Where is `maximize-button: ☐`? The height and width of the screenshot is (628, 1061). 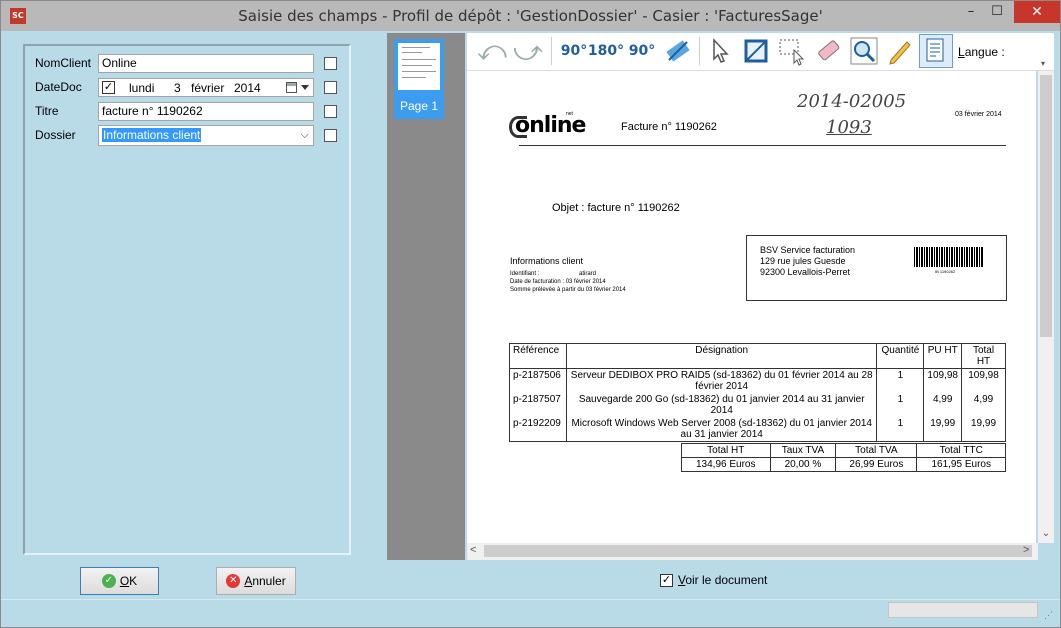 maximize-button: ☐ is located at coordinates (997, 12).